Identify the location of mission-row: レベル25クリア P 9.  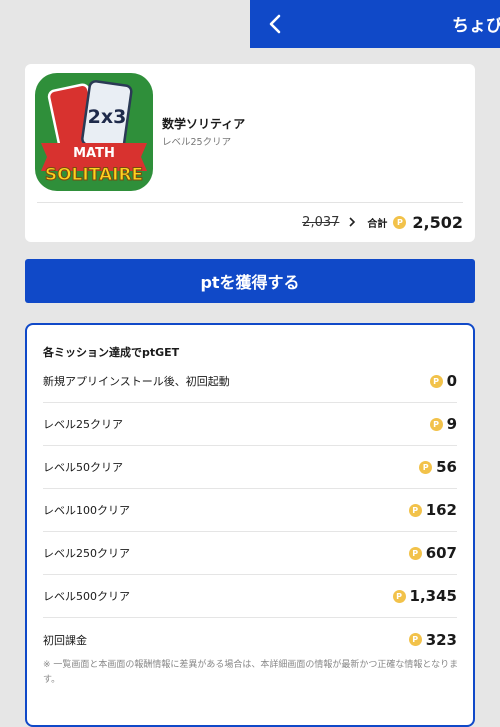
(250, 424).